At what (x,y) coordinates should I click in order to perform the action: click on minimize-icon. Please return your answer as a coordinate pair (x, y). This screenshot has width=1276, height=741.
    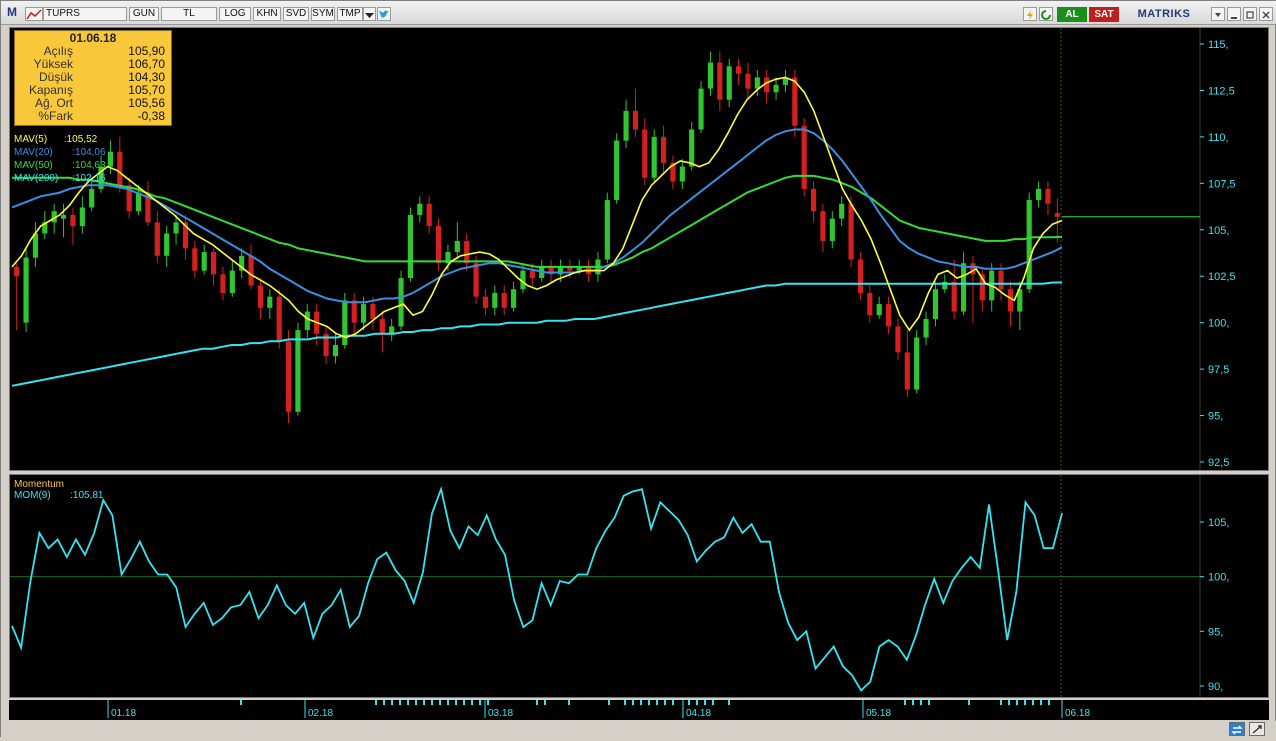
    Looking at the image, I should click on (1234, 14).